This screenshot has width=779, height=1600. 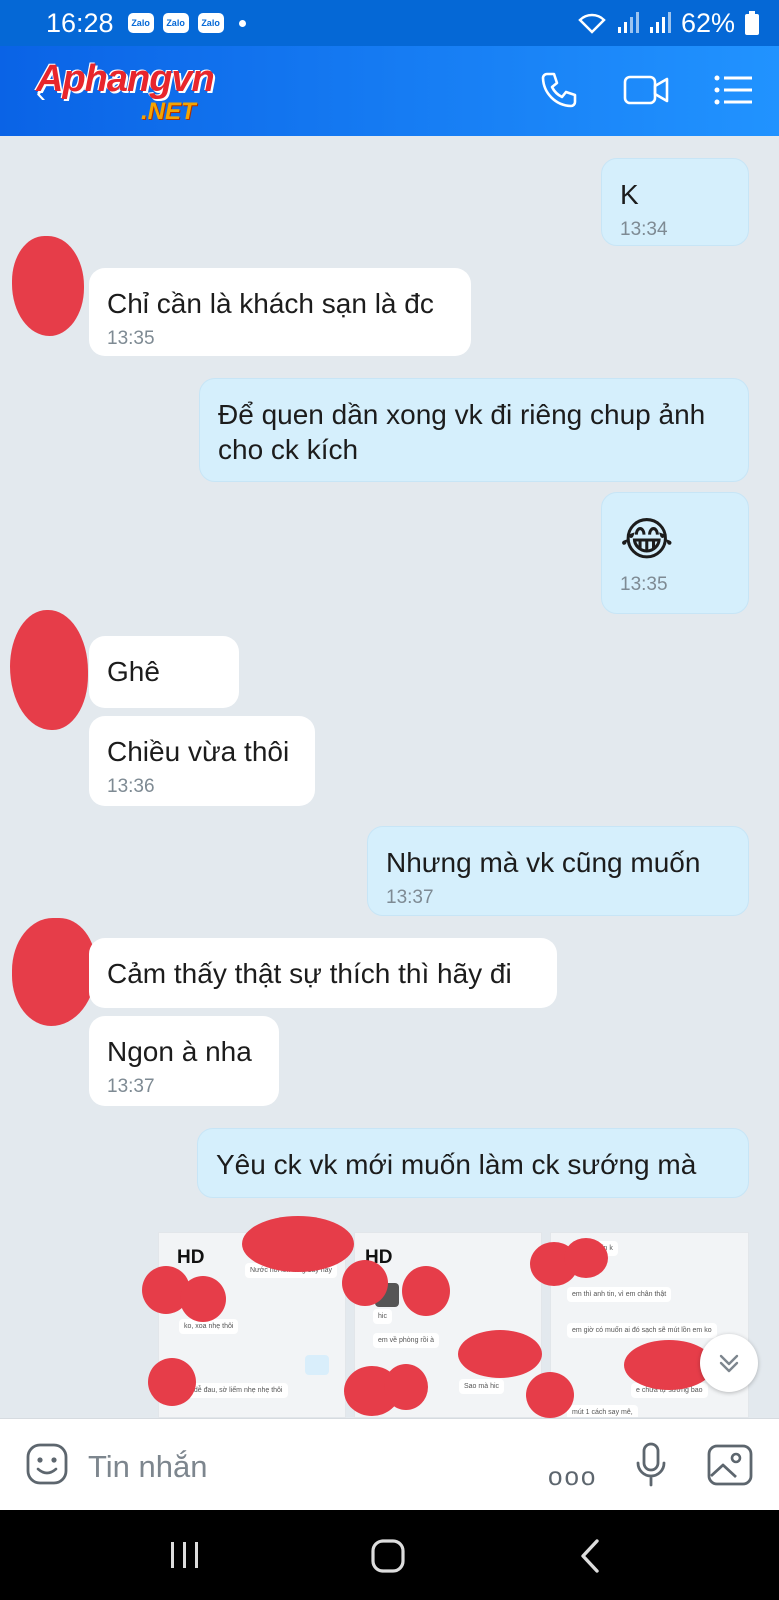 I want to click on message-bubble-outgoing: K 13:34, so click(x=675, y=202).